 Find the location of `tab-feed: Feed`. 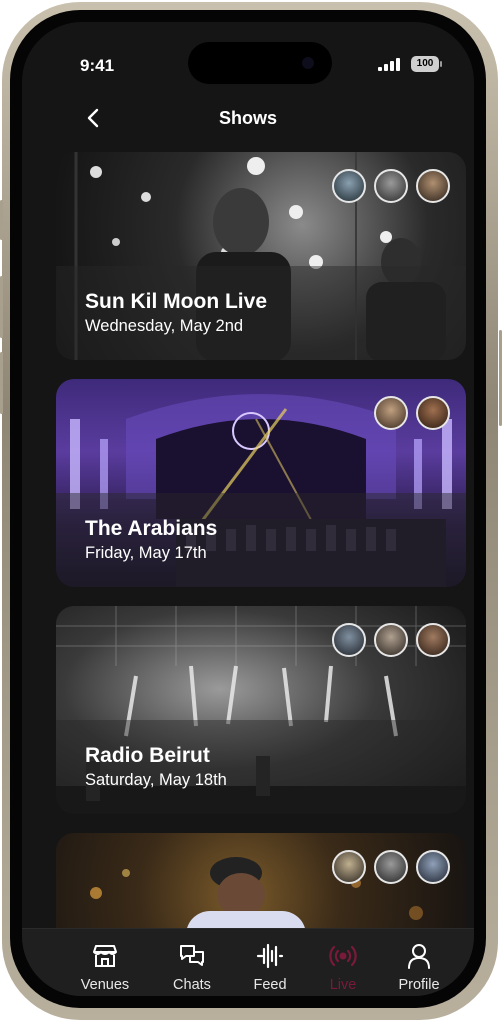

tab-feed: Feed is located at coordinates (270, 968).